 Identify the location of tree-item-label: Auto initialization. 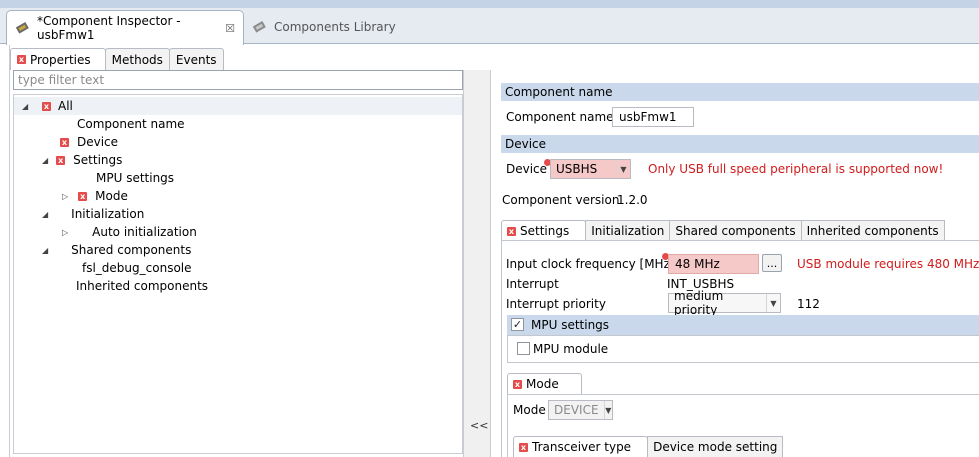
(144, 232).